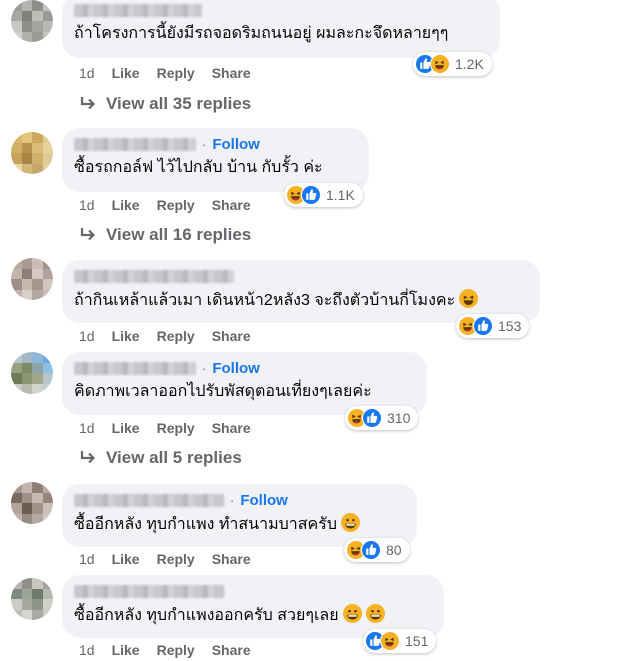  I want to click on view-replies-link: View all 16 replies, so click(165, 235).